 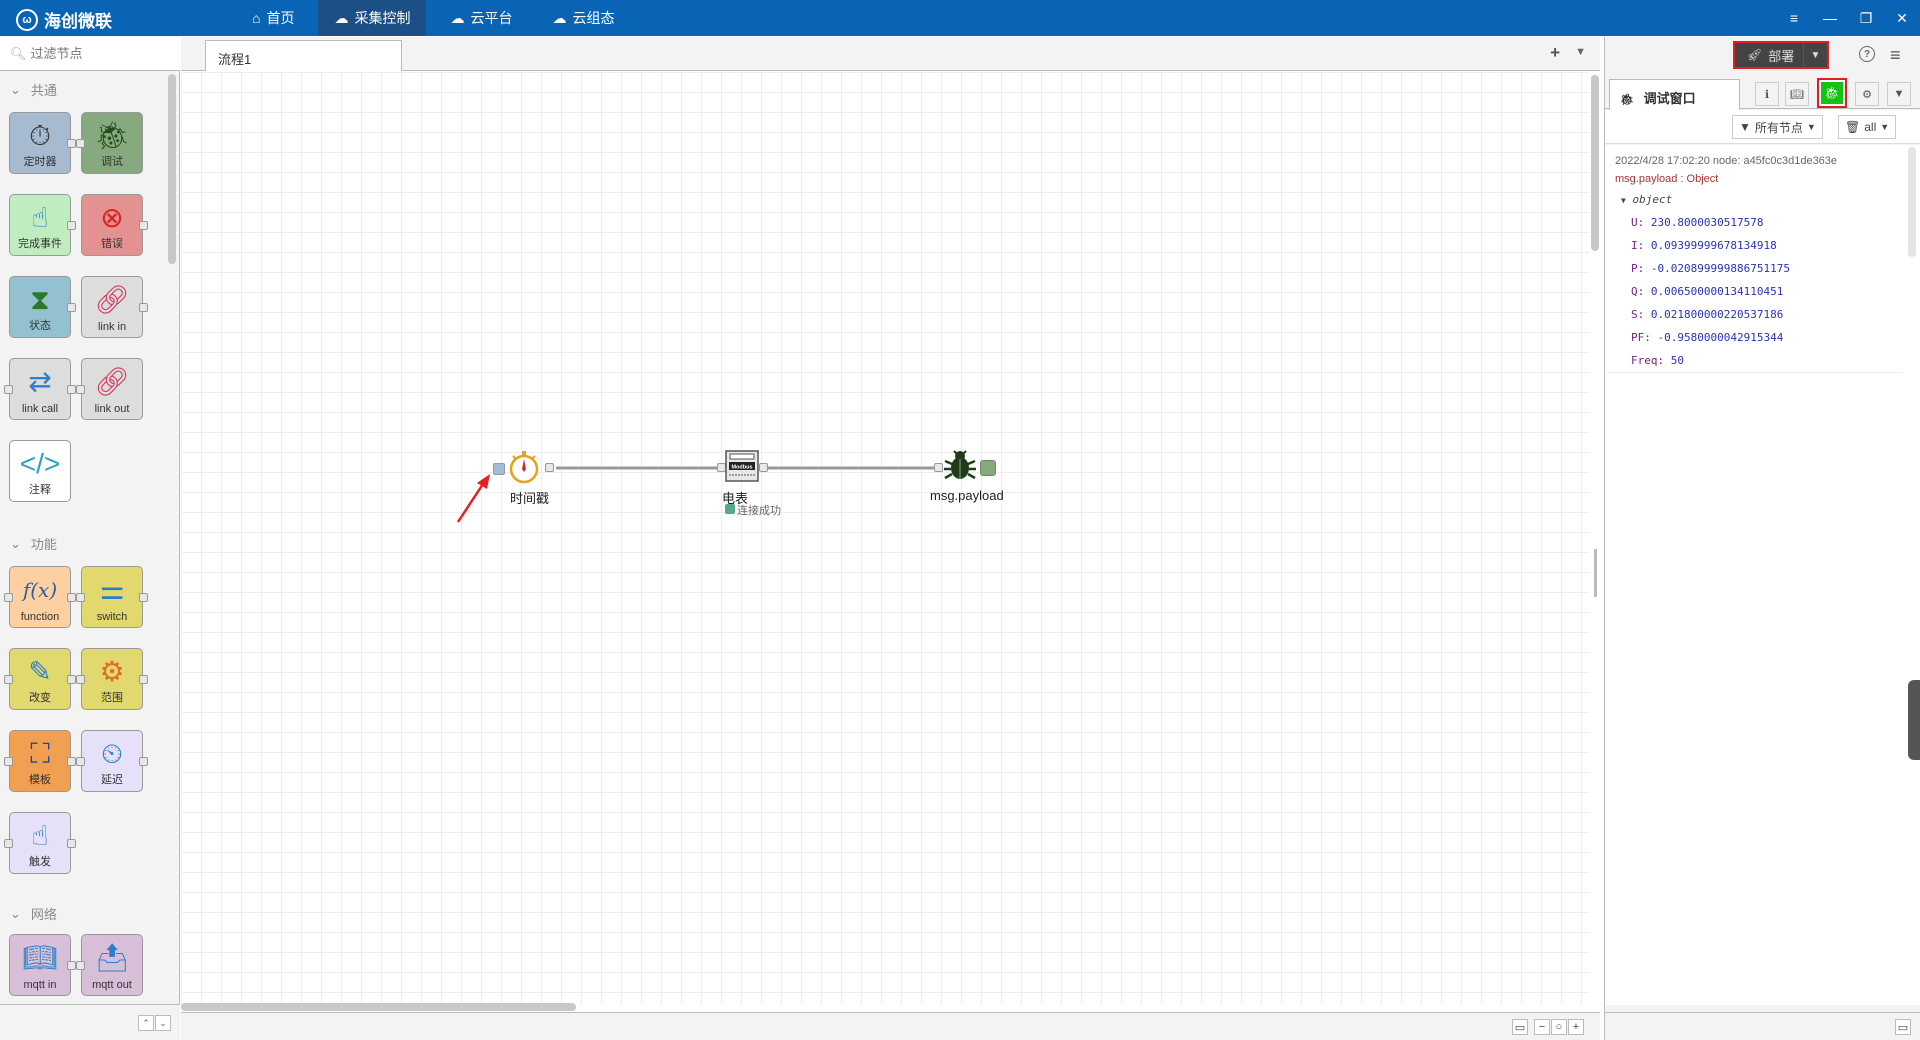 What do you see at coordinates (40, 679) in the screenshot?
I see `palette-node-change: ✎ 改变` at bounding box center [40, 679].